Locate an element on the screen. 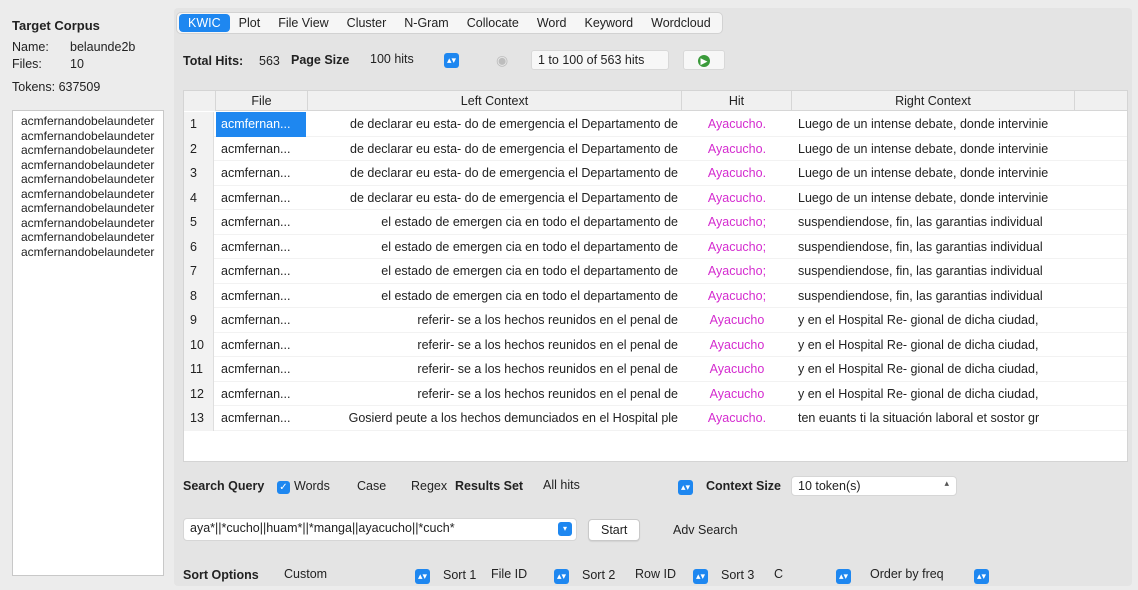 The width and height of the screenshot is (1138, 590). sort2-stepper-icon: ▴▾ is located at coordinates (700, 576).